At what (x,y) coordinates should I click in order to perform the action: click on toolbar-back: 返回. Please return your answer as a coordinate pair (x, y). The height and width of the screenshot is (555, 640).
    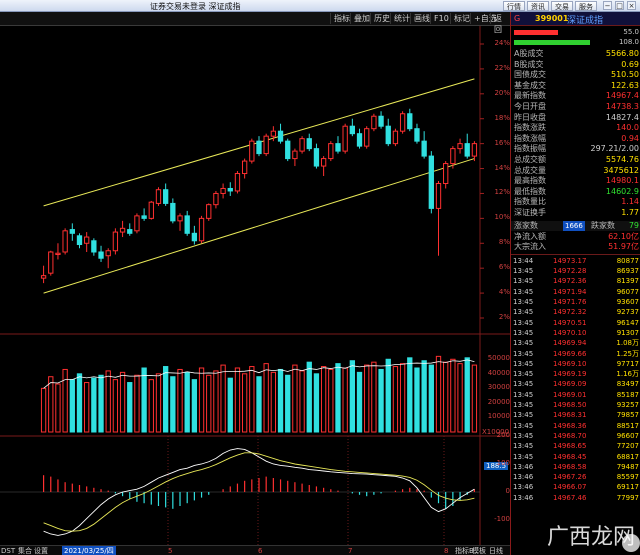
    Looking at the image, I should click on (500, 23).